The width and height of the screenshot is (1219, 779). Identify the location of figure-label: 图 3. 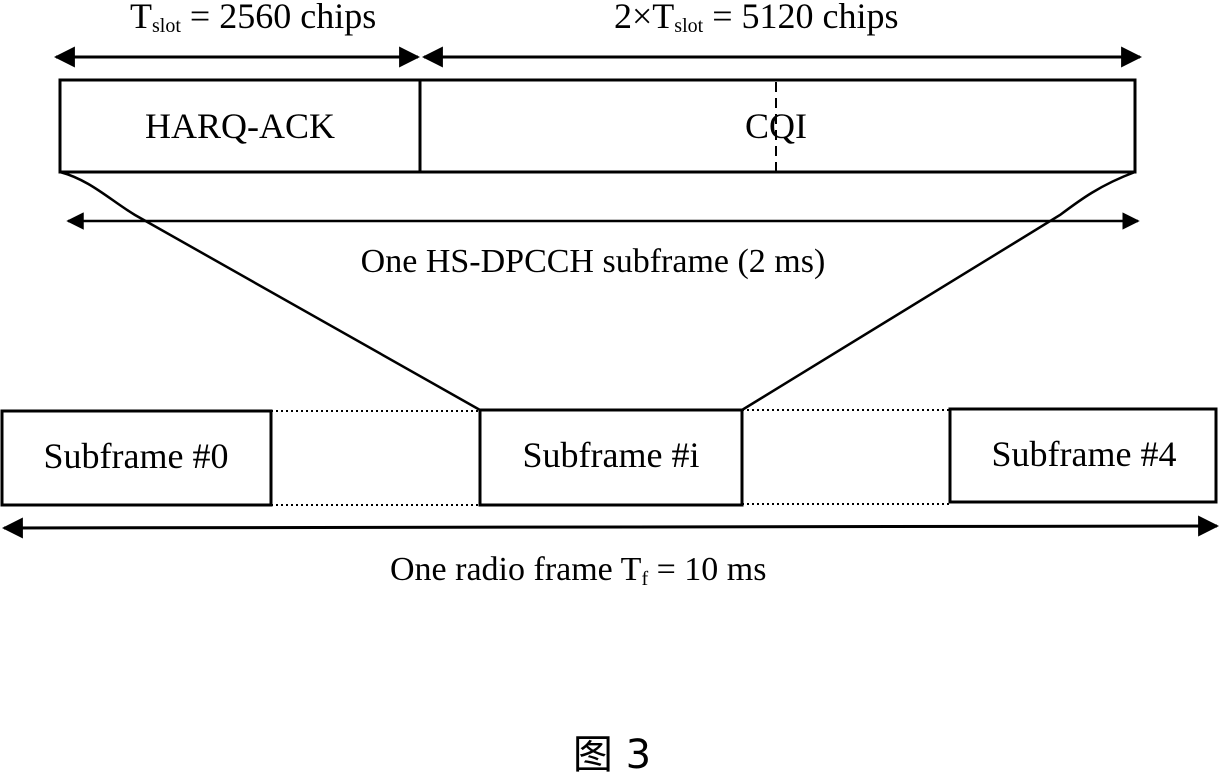
(612, 755).